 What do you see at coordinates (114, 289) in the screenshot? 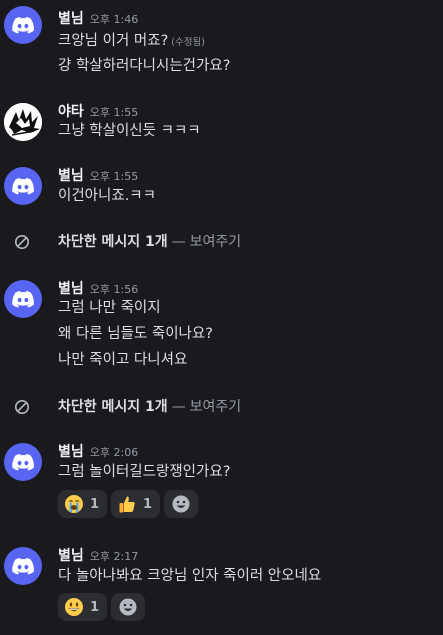
I see `timestamp: 오후 1:56` at bounding box center [114, 289].